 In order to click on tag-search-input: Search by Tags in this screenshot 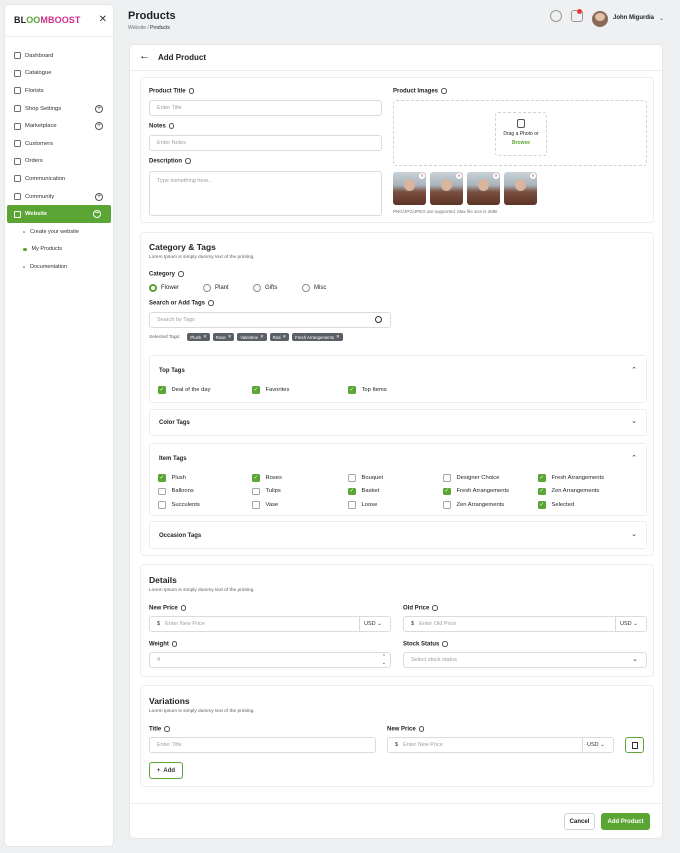, I will do `click(270, 320)`.